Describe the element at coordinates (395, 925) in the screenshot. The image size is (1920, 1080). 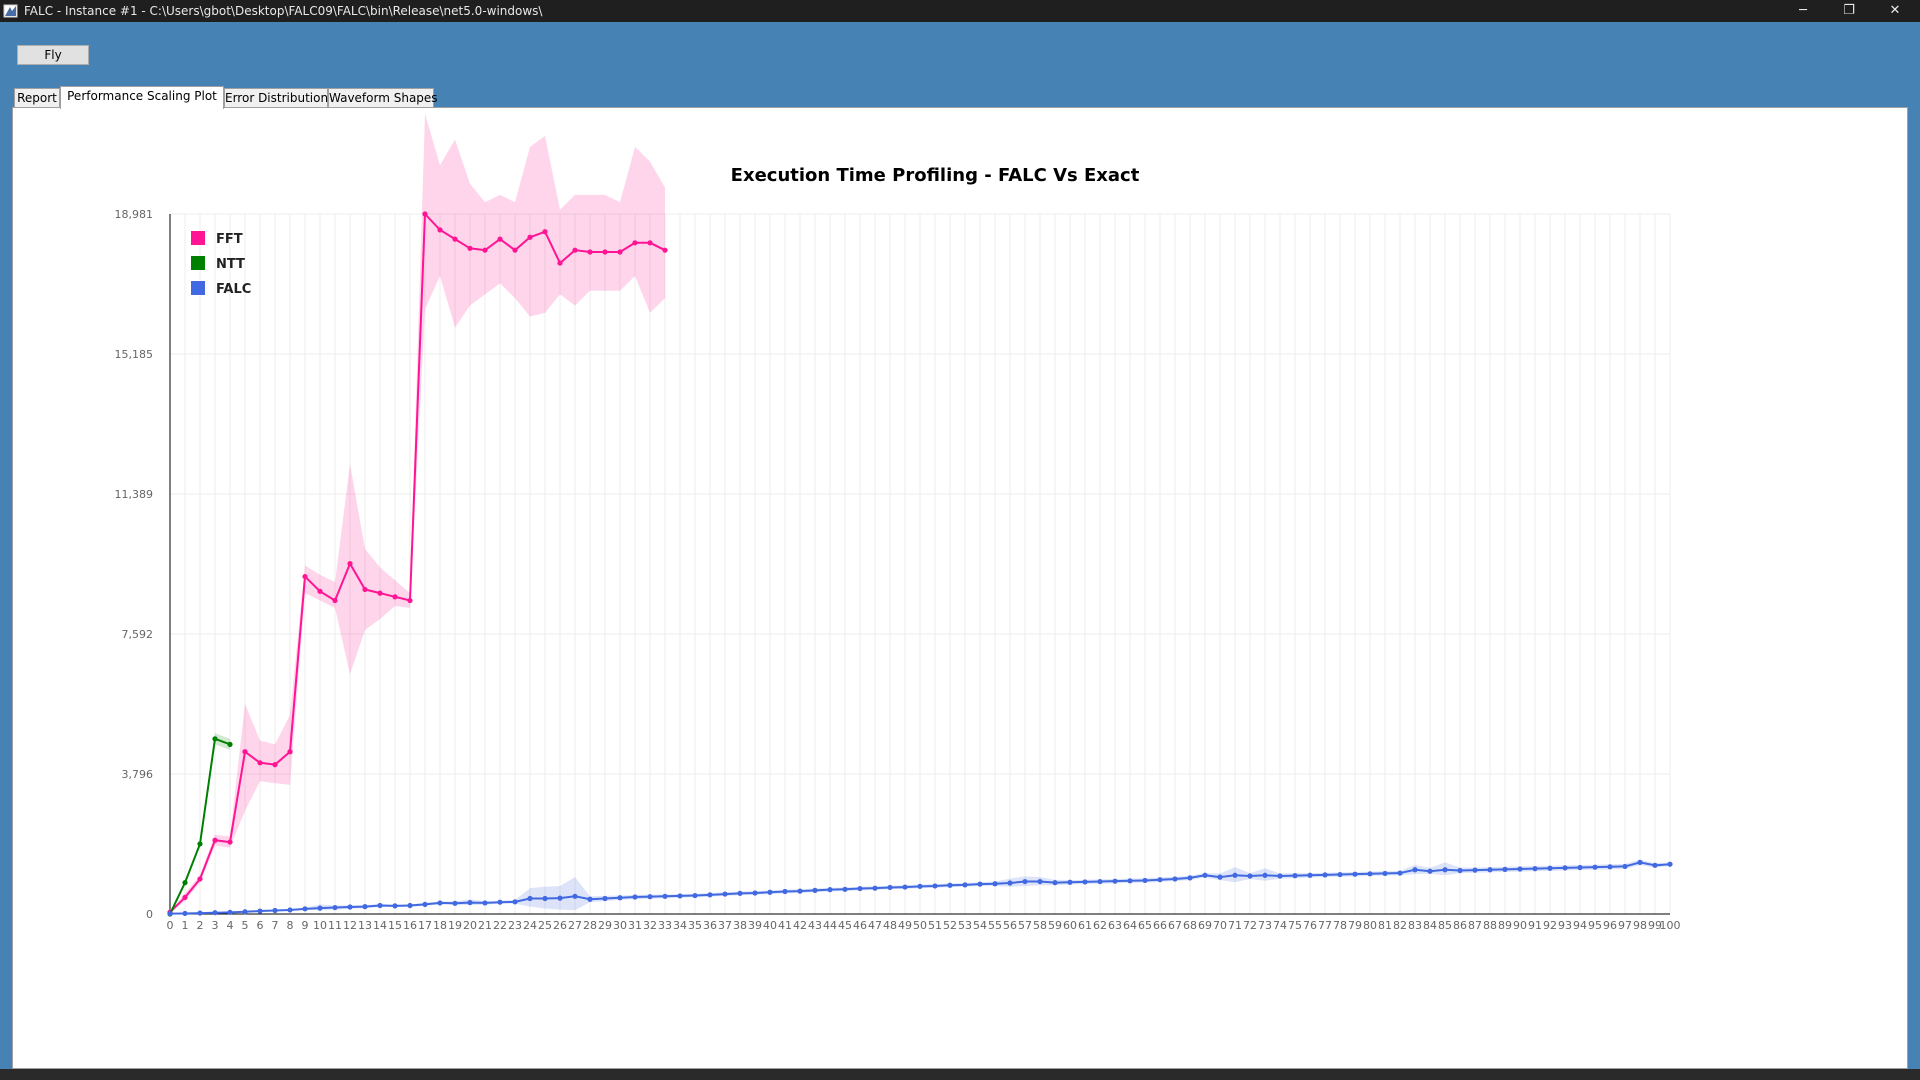
I see `x-tick-label-15: 15` at that location.